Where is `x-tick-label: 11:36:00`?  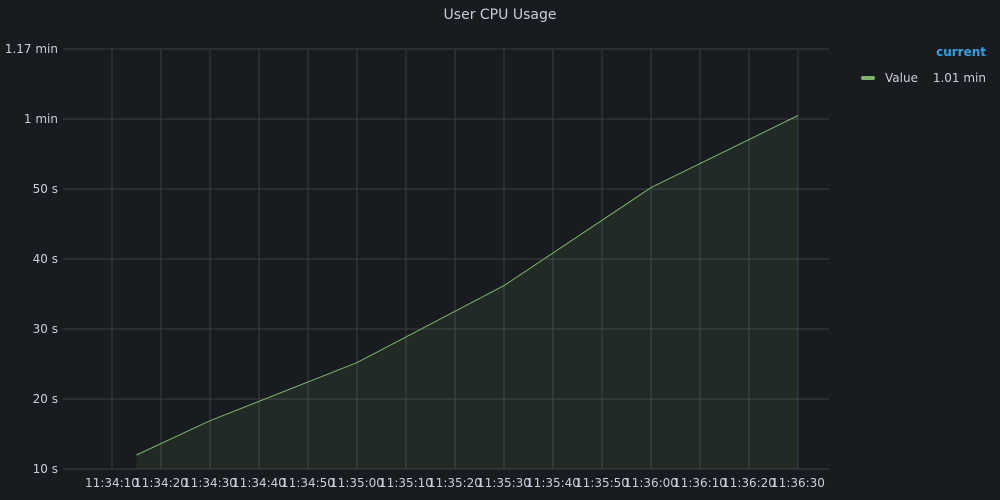 x-tick-label: 11:36:00 is located at coordinates (651, 483).